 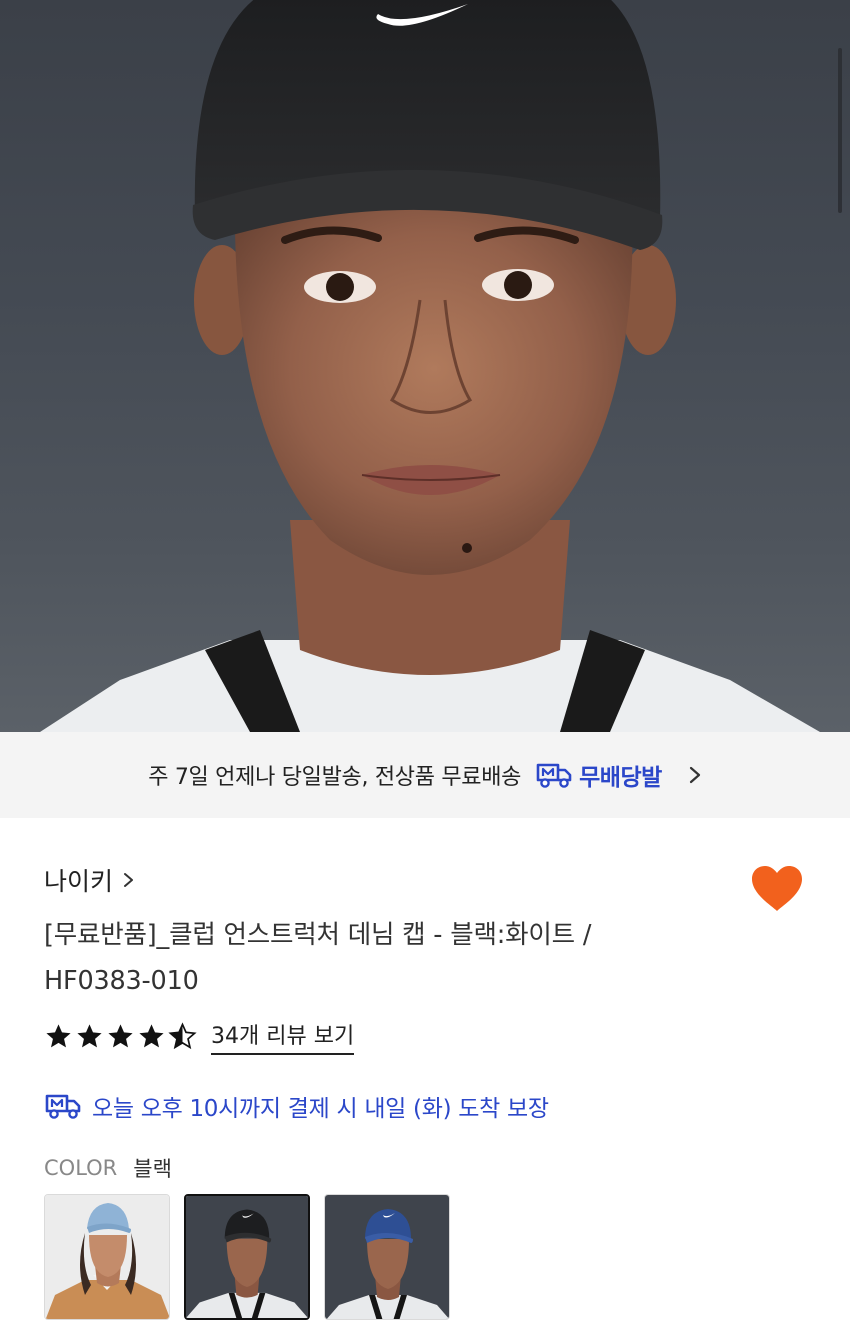 I want to click on color-swatch-navy, so click(x=387, y=1257).